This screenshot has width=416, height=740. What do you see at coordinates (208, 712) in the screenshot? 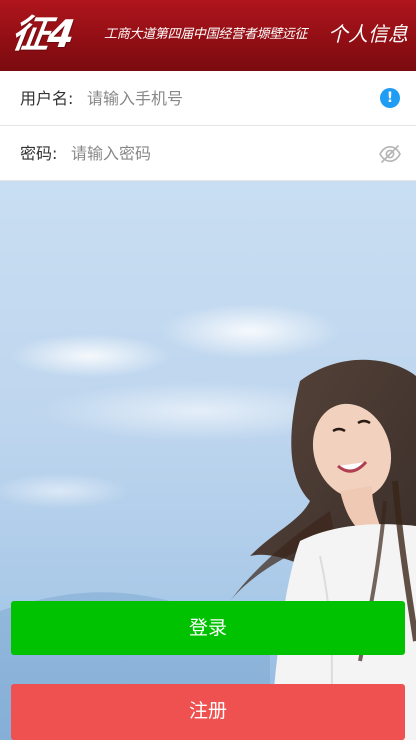
I see `register-button: 注册` at bounding box center [208, 712].